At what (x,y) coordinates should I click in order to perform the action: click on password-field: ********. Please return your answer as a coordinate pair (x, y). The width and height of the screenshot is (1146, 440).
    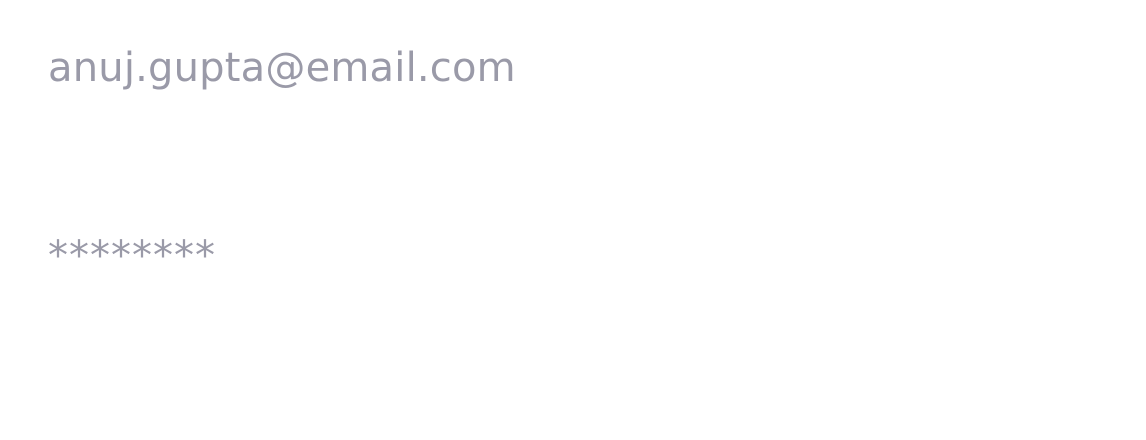
    Looking at the image, I should click on (548, 256).